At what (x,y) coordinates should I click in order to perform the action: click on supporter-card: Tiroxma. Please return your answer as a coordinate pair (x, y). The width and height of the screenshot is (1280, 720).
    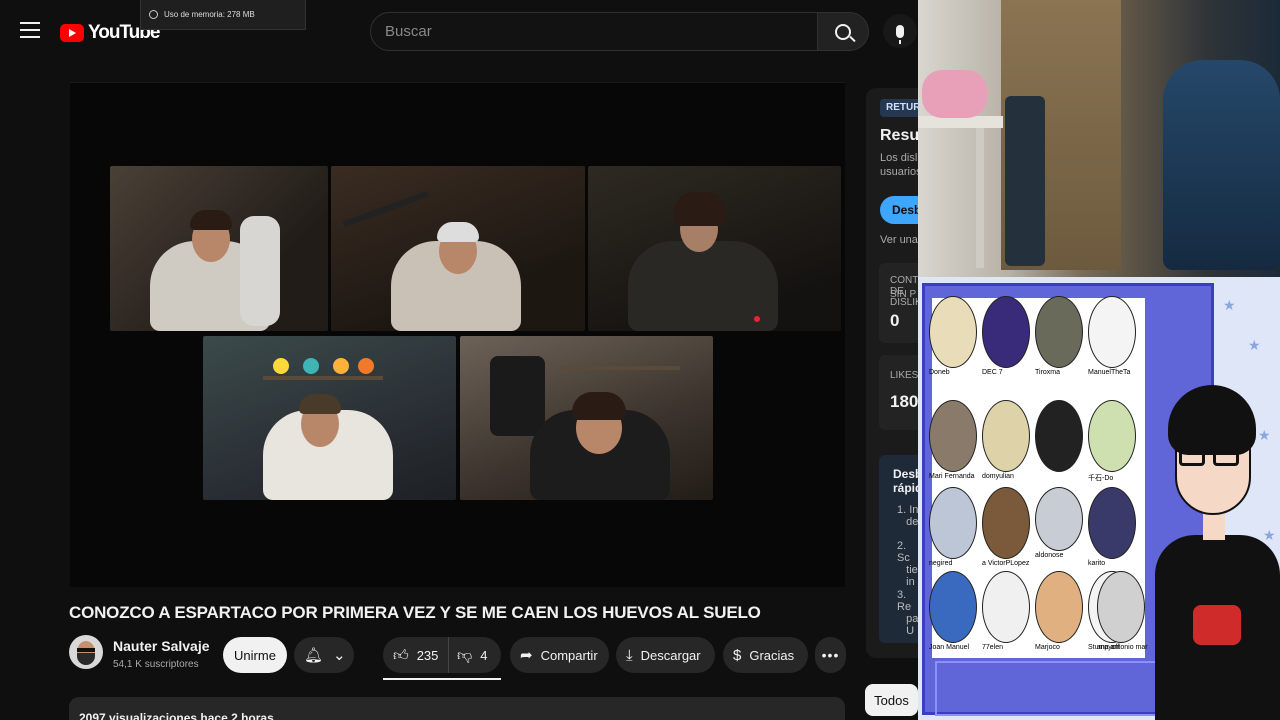
    Looking at the image, I should click on (1060, 336).